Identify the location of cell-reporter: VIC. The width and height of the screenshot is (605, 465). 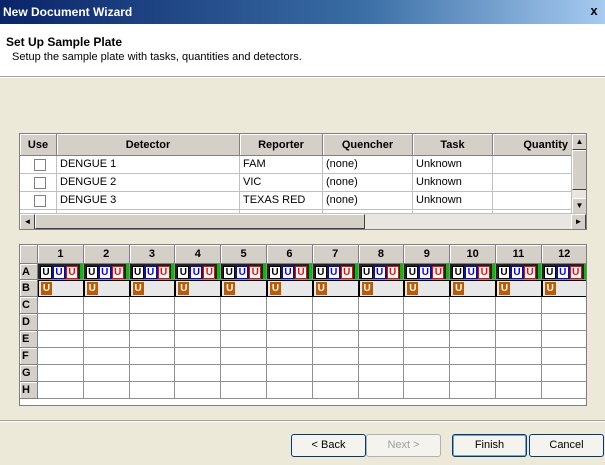
(281, 183).